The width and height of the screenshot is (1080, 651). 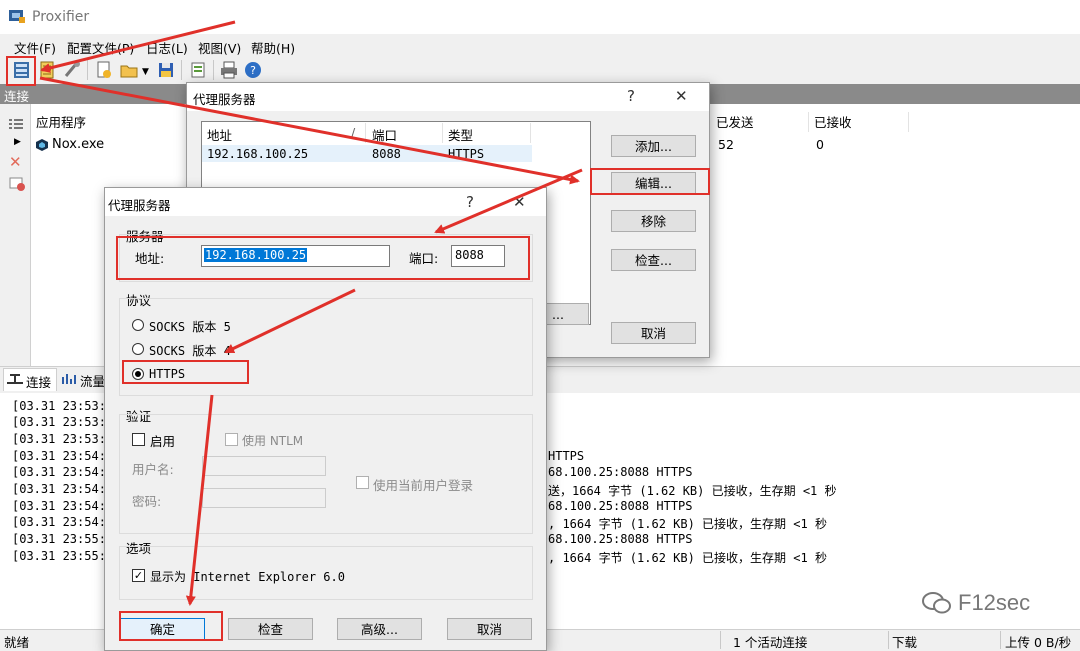 I want to click on remove-button: 移除, so click(x=653, y=221).